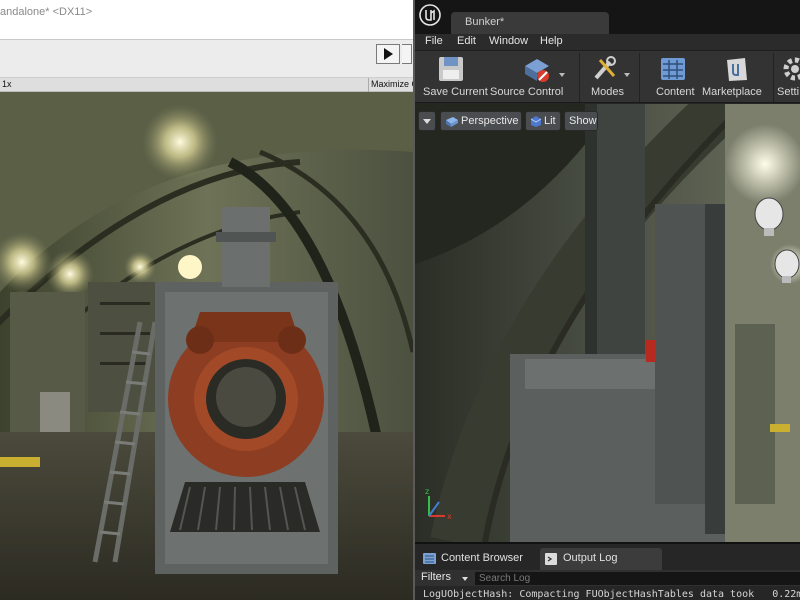 Image resolution: width=800 pixels, height=600 pixels. Describe the element at coordinates (455, 92) in the screenshot. I see `save-current-label: Save Current` at that location.